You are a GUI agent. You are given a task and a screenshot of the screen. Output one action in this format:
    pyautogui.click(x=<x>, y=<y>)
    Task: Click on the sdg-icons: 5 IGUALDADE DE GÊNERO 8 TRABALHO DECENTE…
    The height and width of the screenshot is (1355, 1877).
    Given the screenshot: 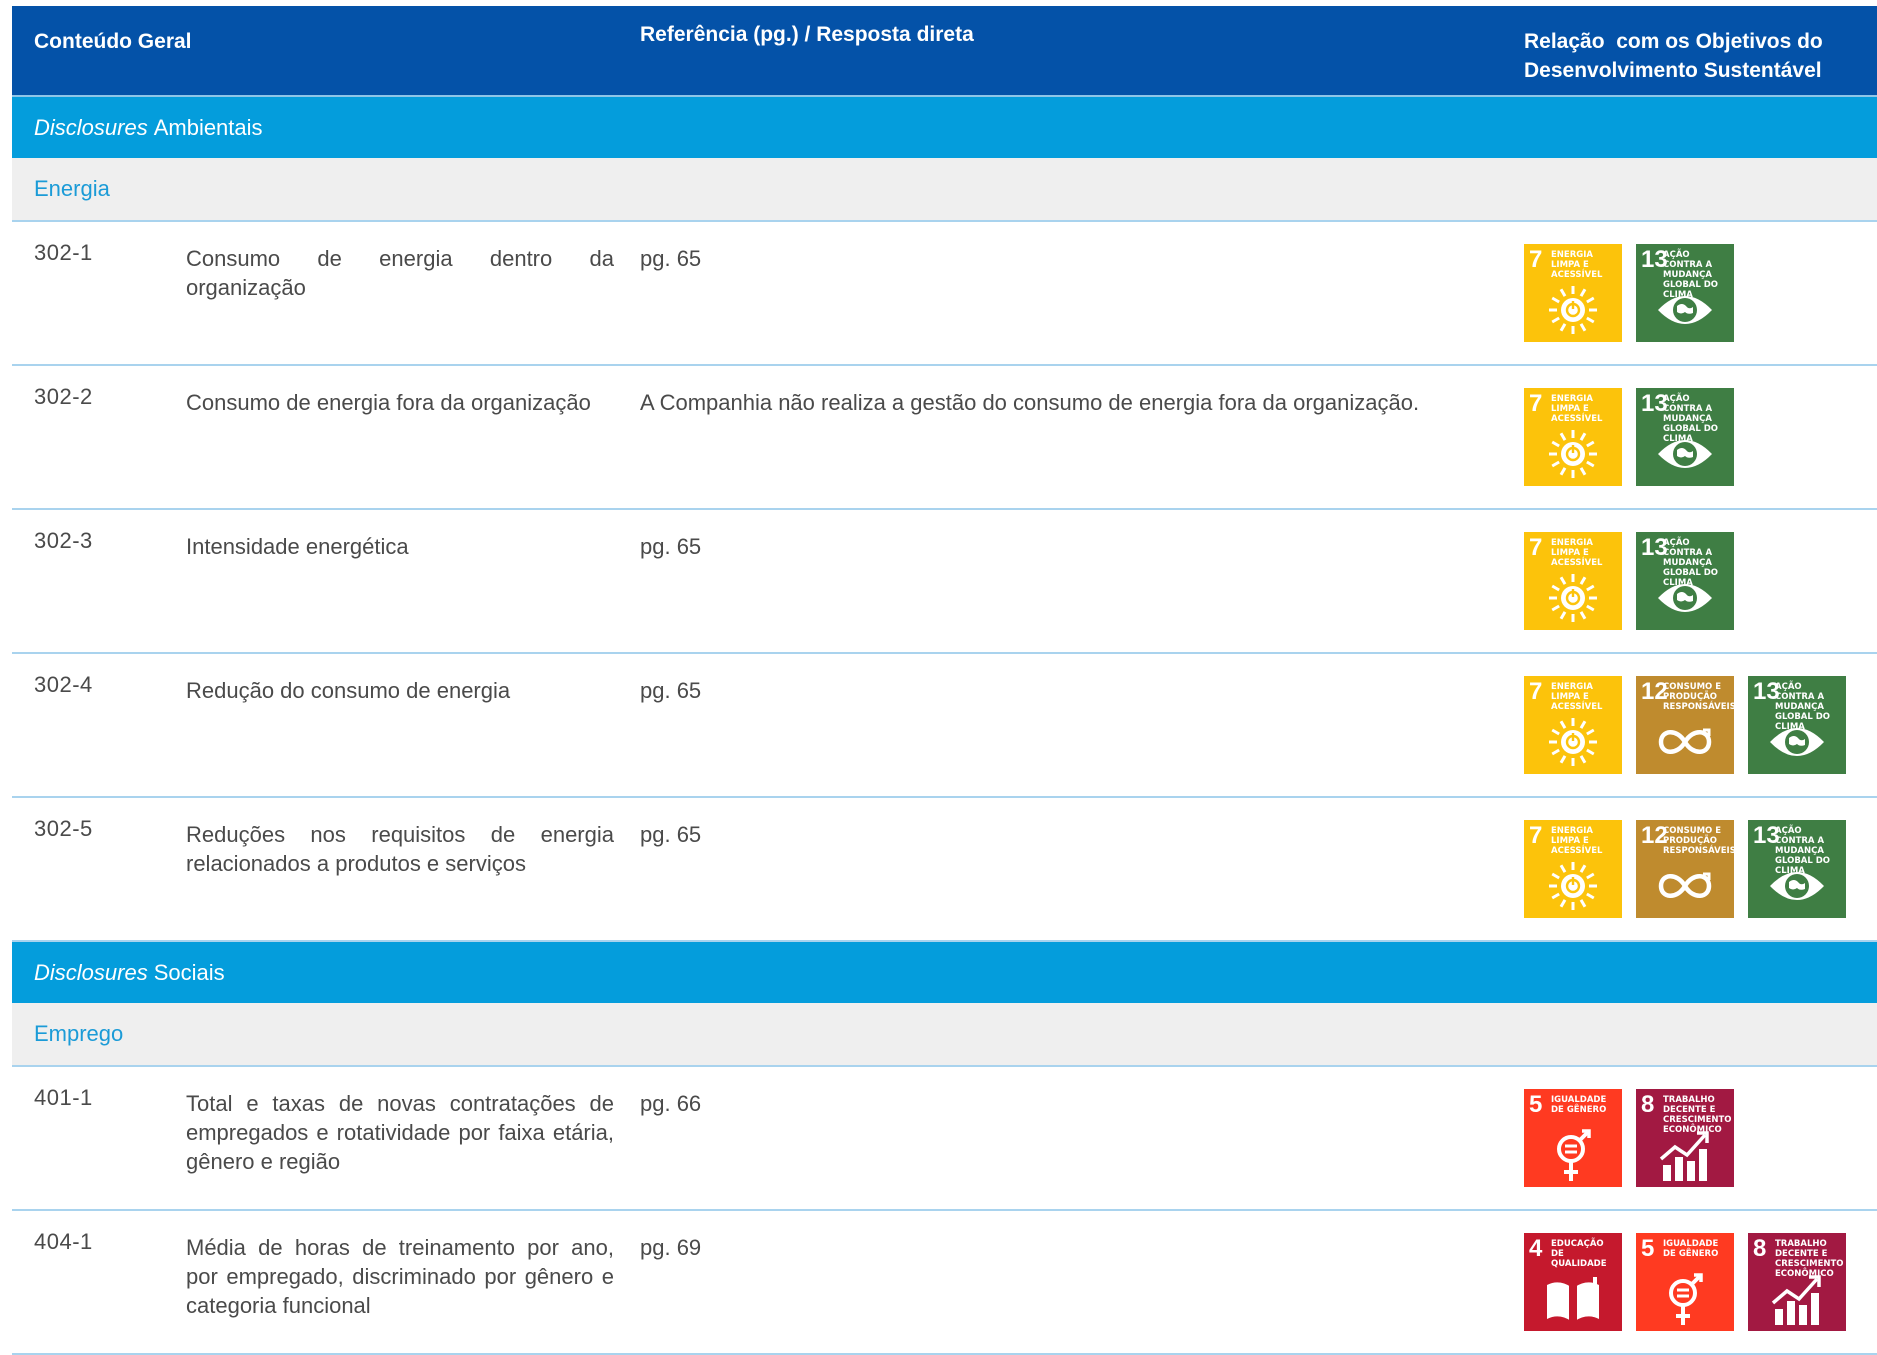 What is the action you would take?
    pyautogui.click(x=1629, y=1138)
    